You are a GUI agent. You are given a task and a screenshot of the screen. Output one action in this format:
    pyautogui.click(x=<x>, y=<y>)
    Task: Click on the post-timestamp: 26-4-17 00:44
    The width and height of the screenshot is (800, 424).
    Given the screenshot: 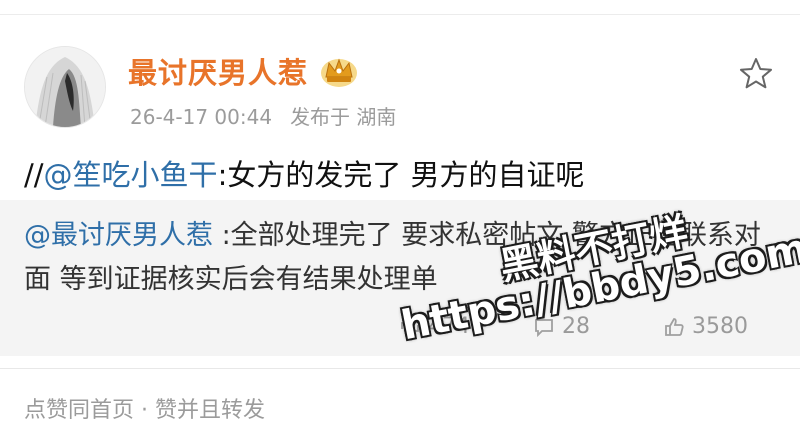 What is the action you would take?
    pyautogui.click(x=201, y=117)
    